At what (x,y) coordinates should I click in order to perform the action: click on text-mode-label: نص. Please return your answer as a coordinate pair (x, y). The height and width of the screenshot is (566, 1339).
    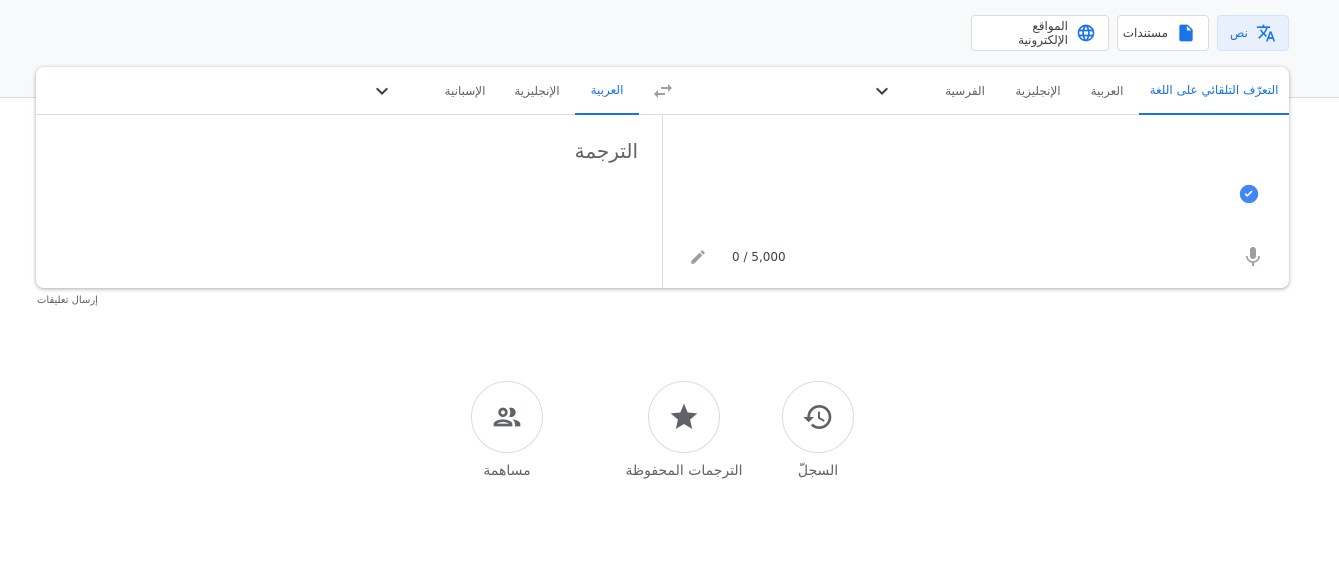
    Looking at the image, I should click on (1238, 33).